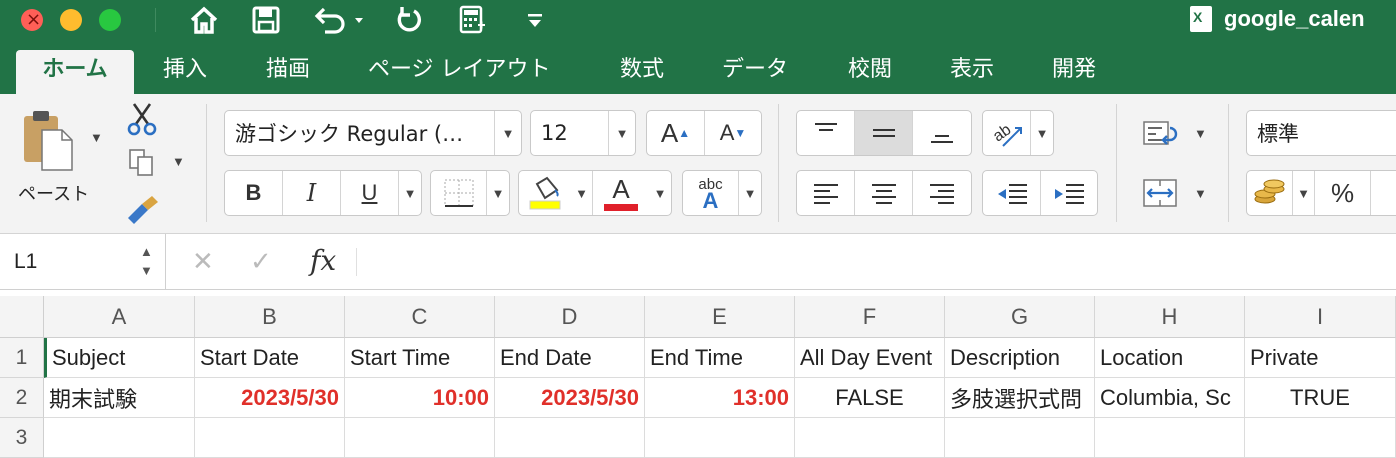 The image size is (1396, 458). Describe the element at coordinates (203, 261) in the screenshot. I see `cancel-formula-icon: ✕` at that location.